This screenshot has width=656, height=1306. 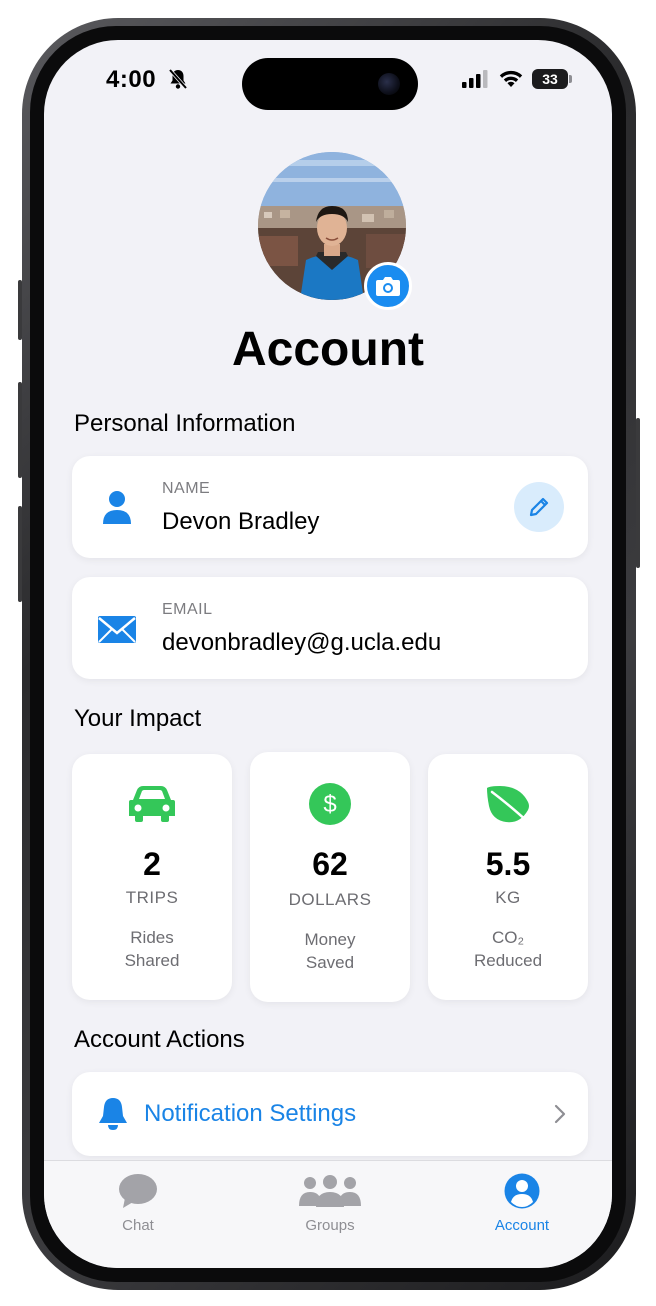 What do you see at coordinates (302, 642) in the screenshot?
I see `email-value: devonbradley@g.ucla.edu` at bounding box center [302, 642].